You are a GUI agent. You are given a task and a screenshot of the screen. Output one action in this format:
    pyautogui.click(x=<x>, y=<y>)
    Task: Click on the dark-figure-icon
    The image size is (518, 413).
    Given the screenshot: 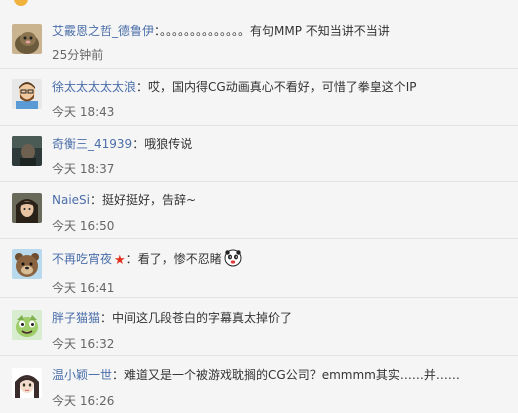 What is the action you would take?
    pyautogui.click(x=27, y=151)
    